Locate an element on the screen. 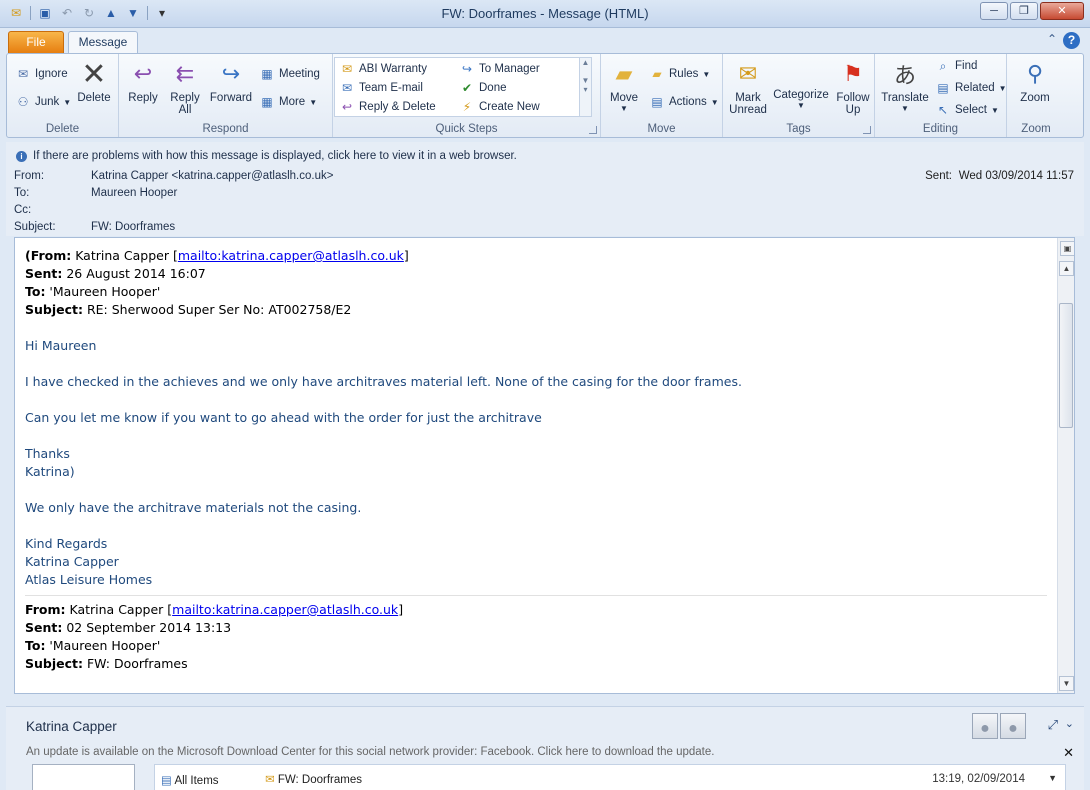  move-group-label: Move is located at coordinates (661, 129).